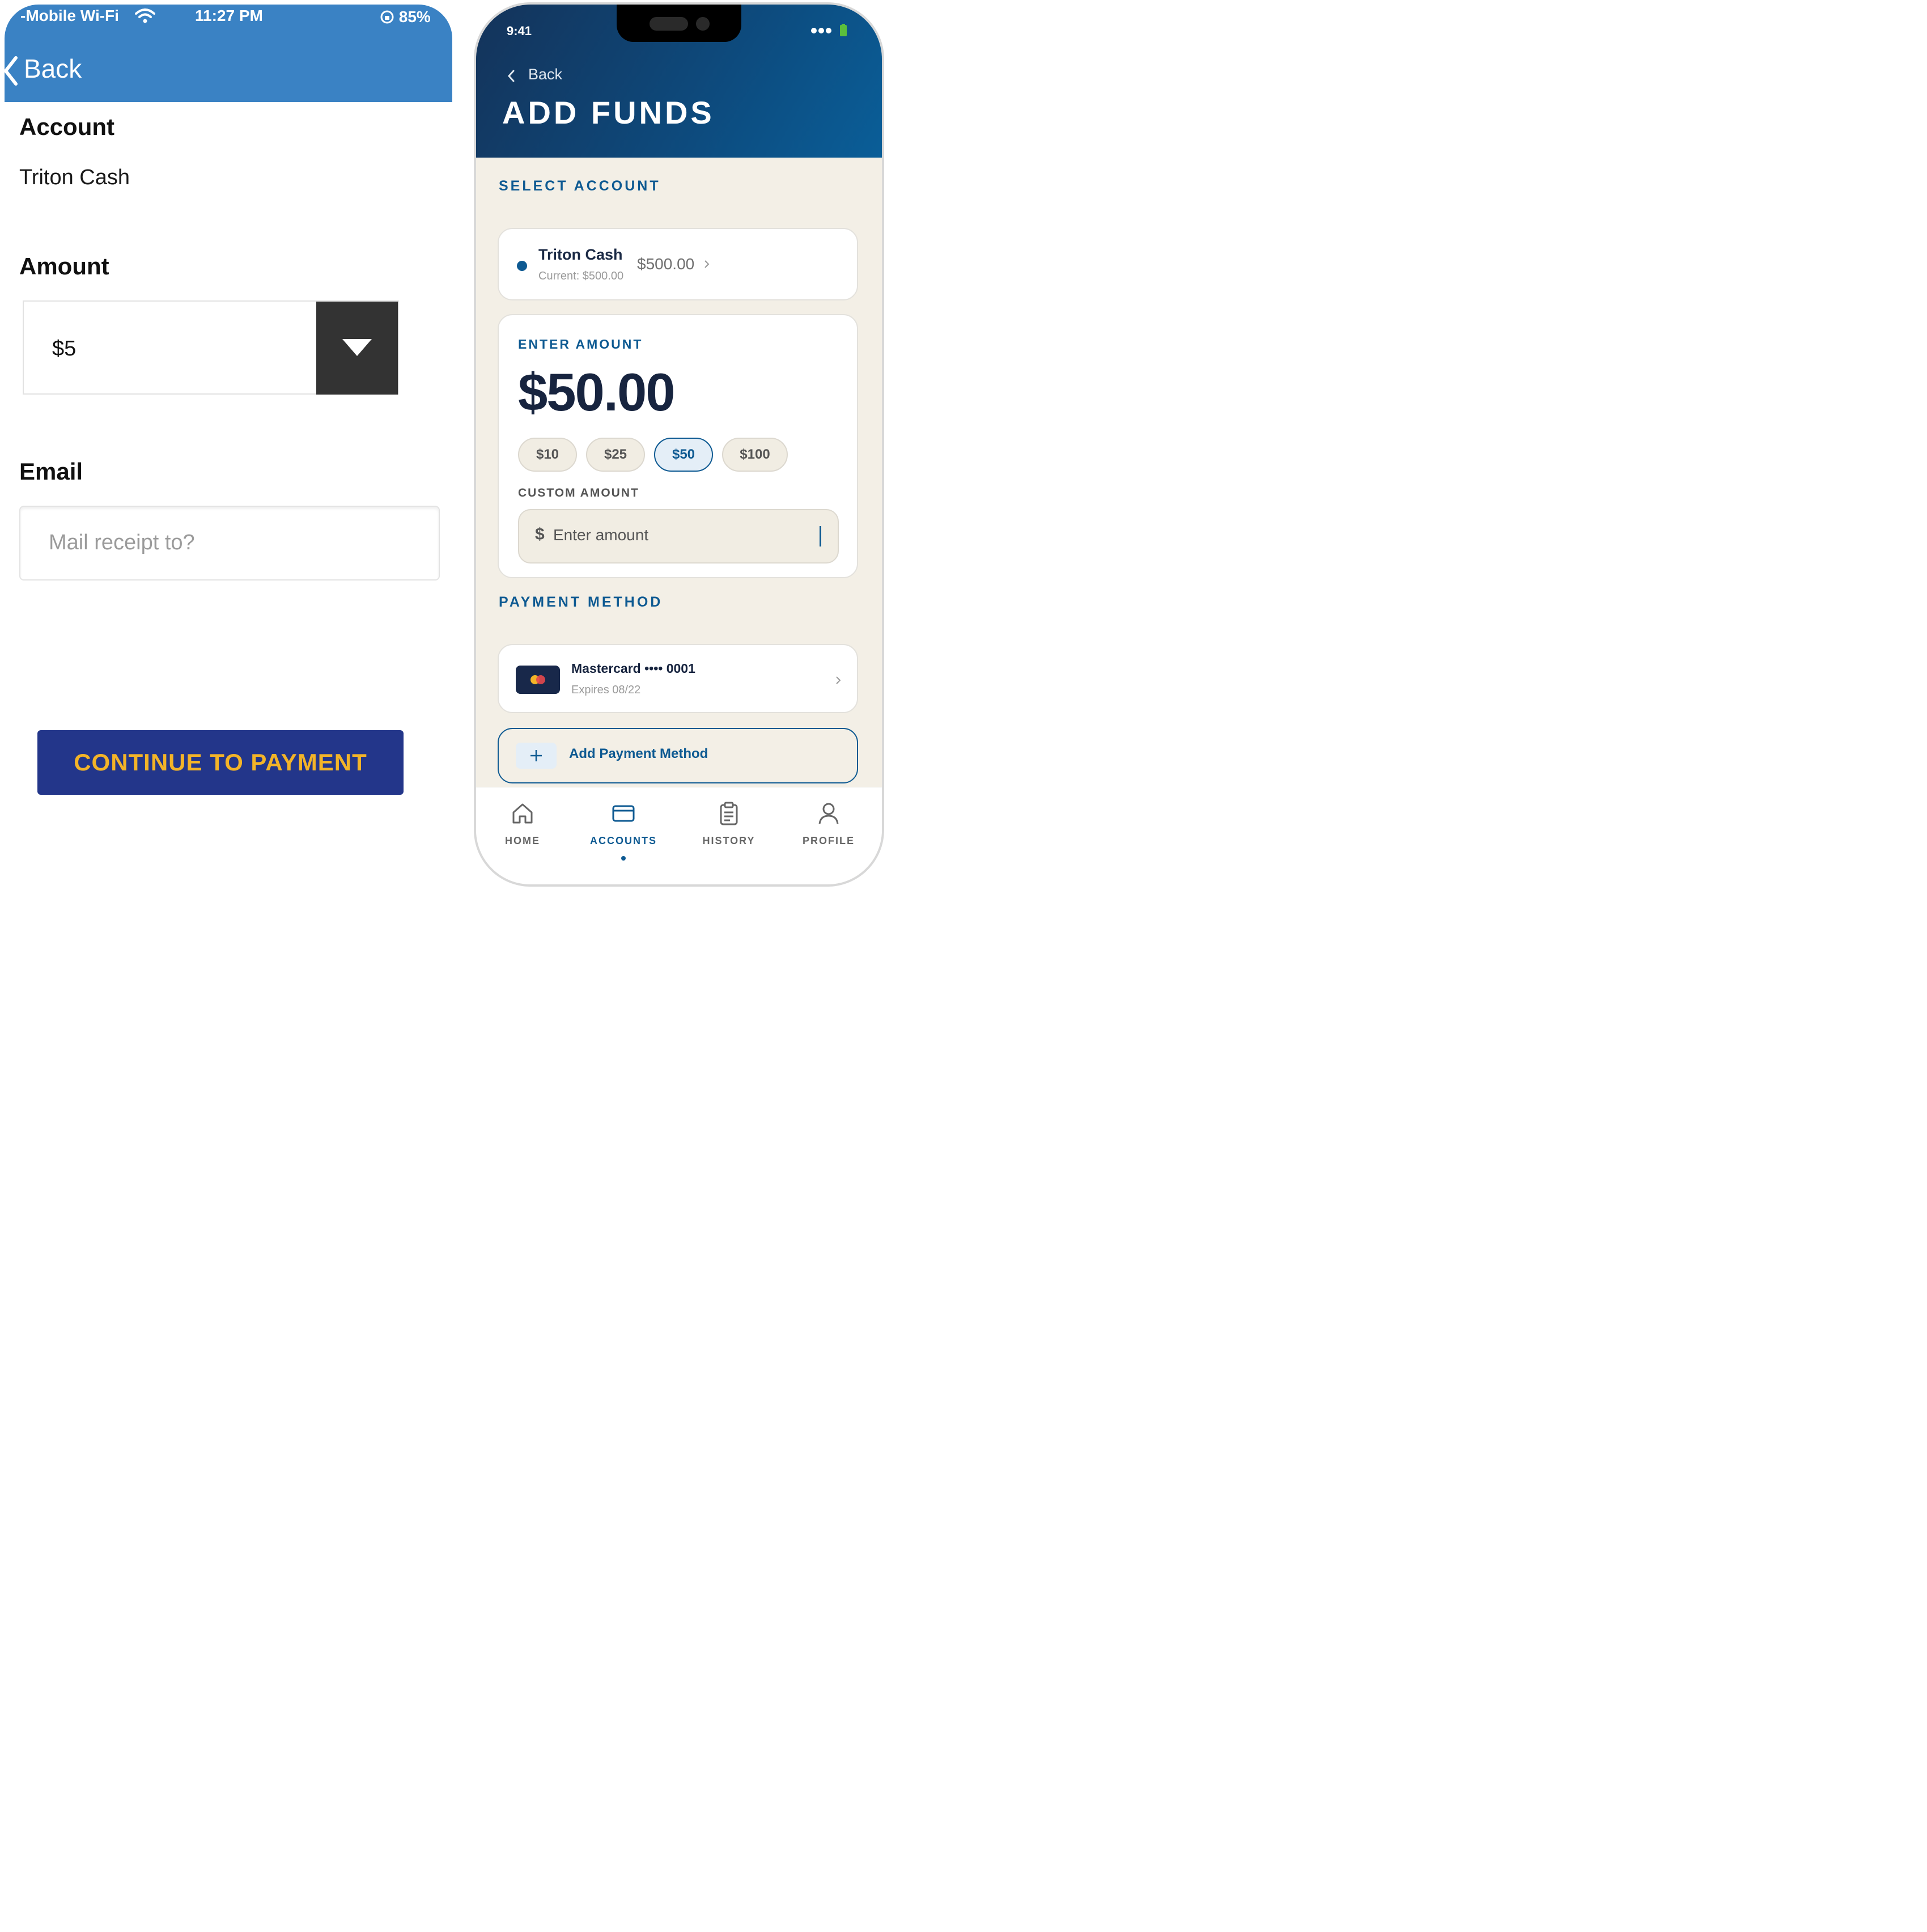 The image size is (1927, 1932). I want to click on tab-profile: PROFILE, so click(829, 824).